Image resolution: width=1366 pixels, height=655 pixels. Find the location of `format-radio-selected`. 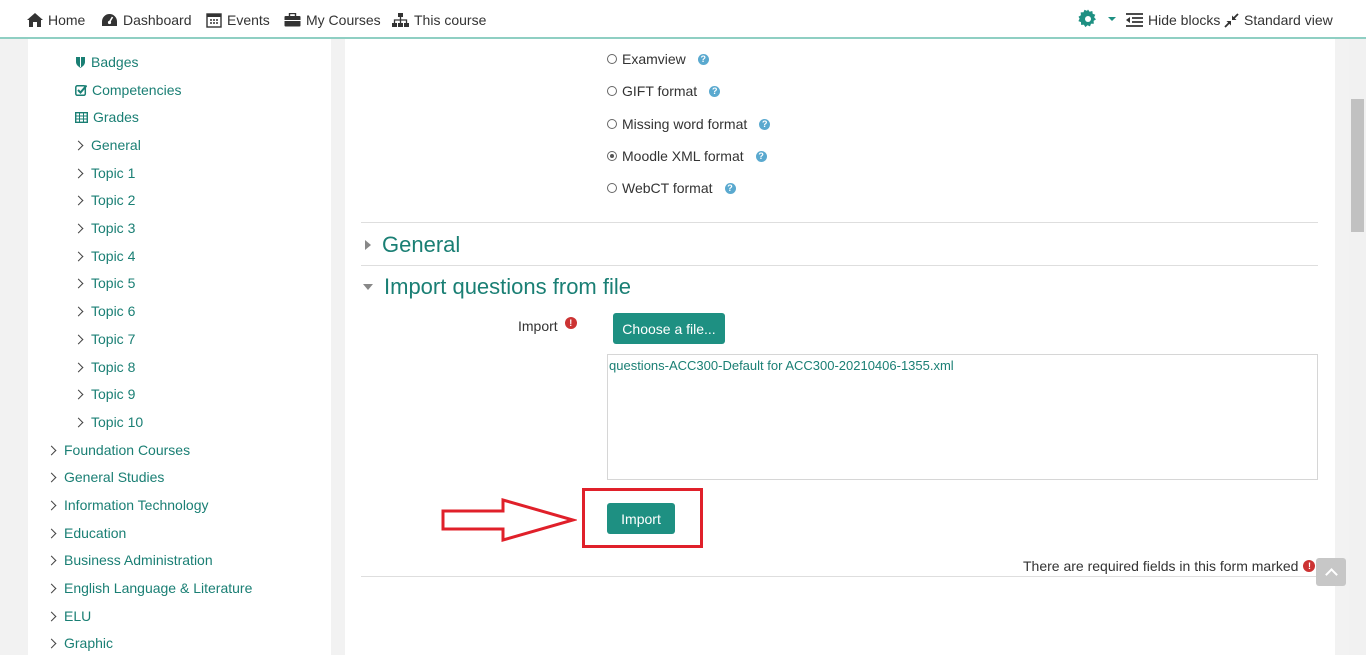

format-radio-selected is located at coordinates (612, 156).